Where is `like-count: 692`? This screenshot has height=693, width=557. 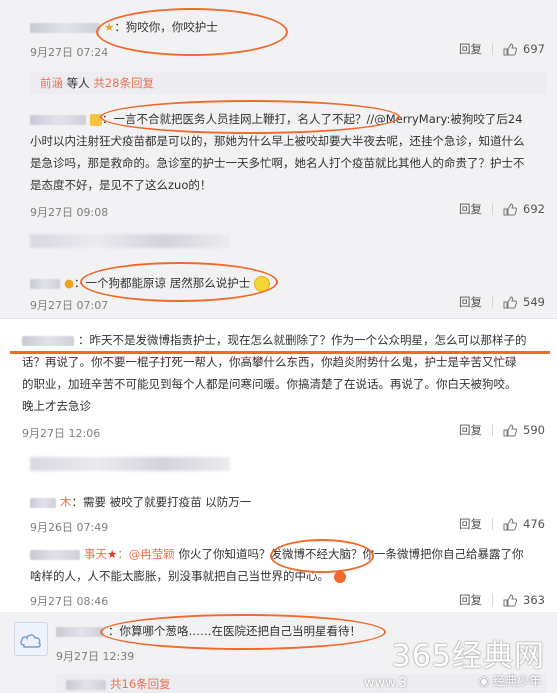
like-count: 692 is located at coordinates (534, 209).